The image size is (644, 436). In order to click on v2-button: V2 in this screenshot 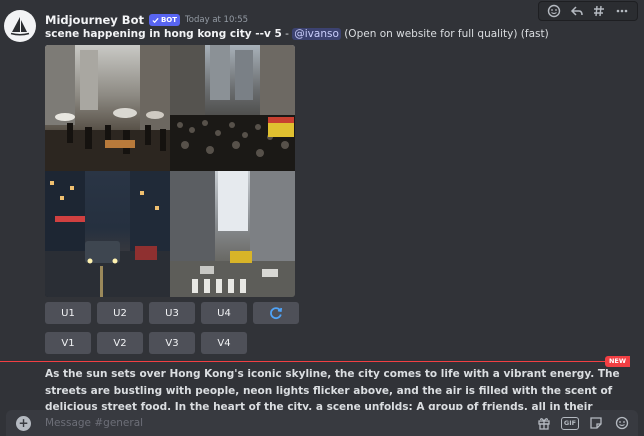, I will do `click(120, 343)`.